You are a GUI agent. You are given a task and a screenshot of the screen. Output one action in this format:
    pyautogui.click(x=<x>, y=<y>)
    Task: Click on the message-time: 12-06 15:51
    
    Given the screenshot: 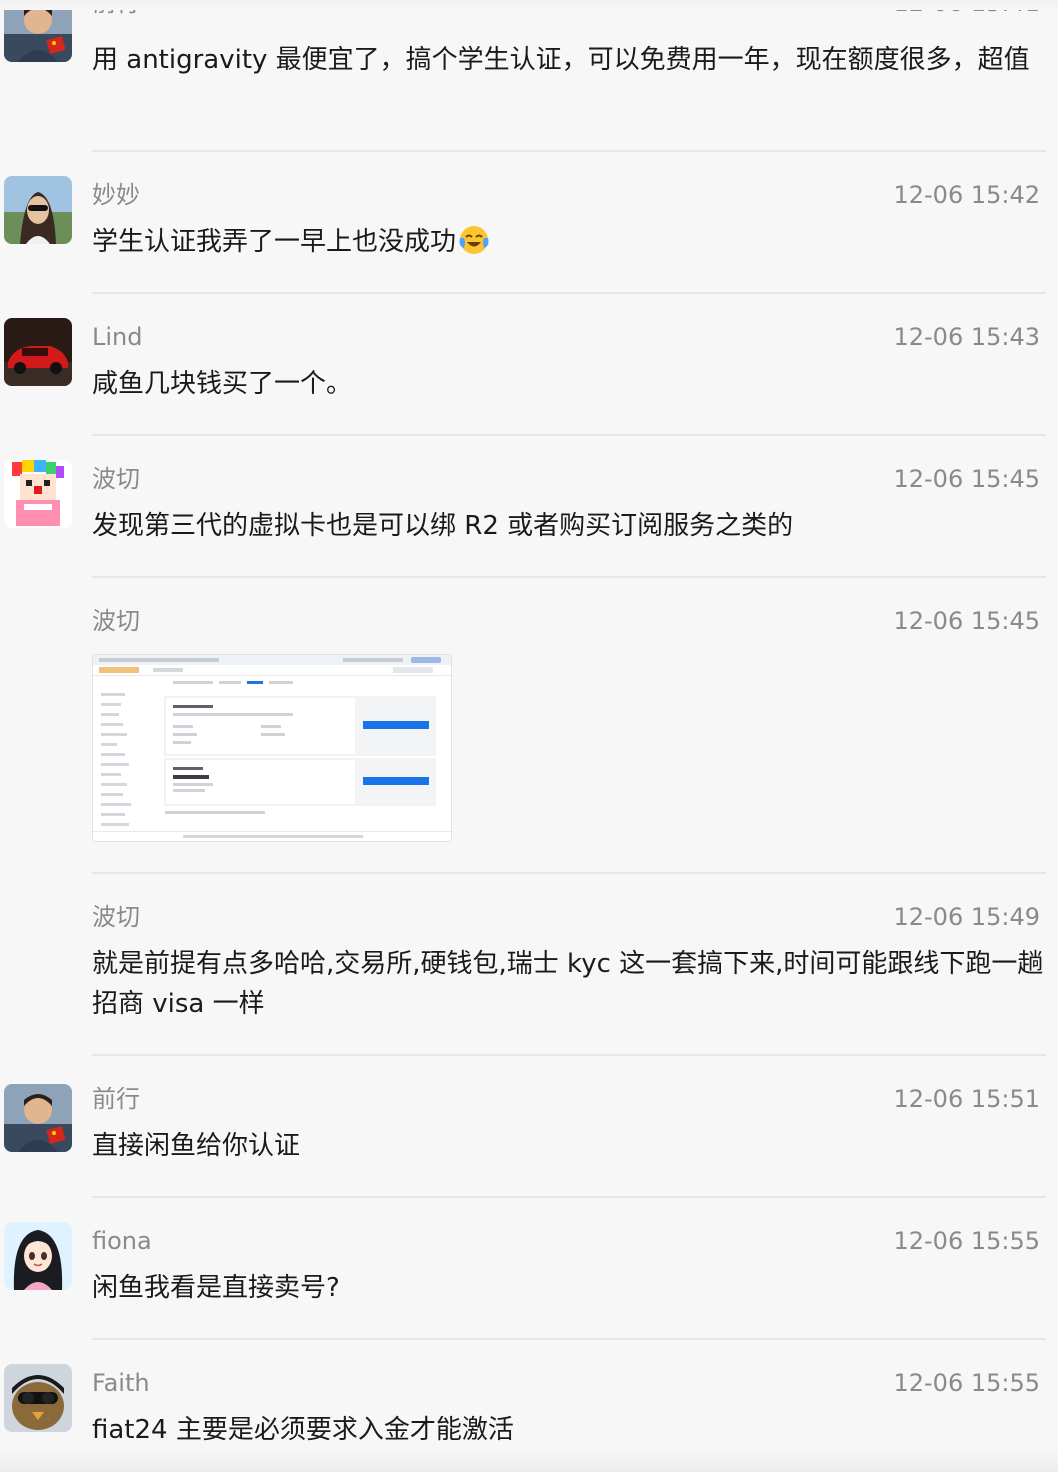 What is the action you would take?
    pyautogui.click(x=966, y=1099)
    